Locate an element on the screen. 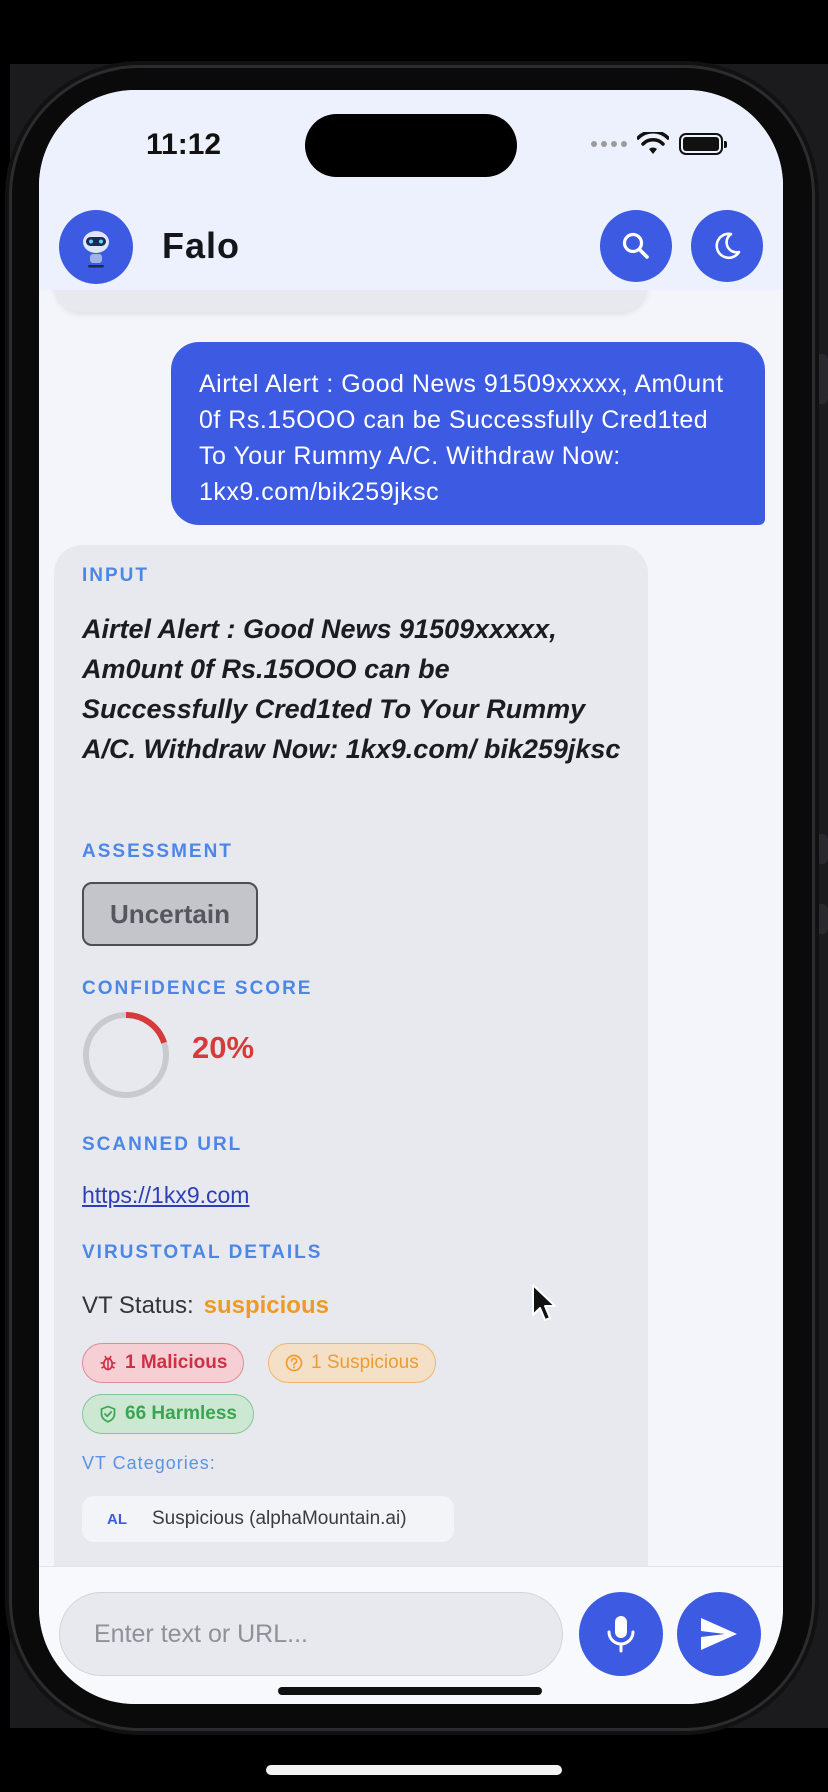 The height and width of the screenshot is (1792, 828). suspicious-count-badge: 1 Suspicious is located at coordinates (352, 1363).